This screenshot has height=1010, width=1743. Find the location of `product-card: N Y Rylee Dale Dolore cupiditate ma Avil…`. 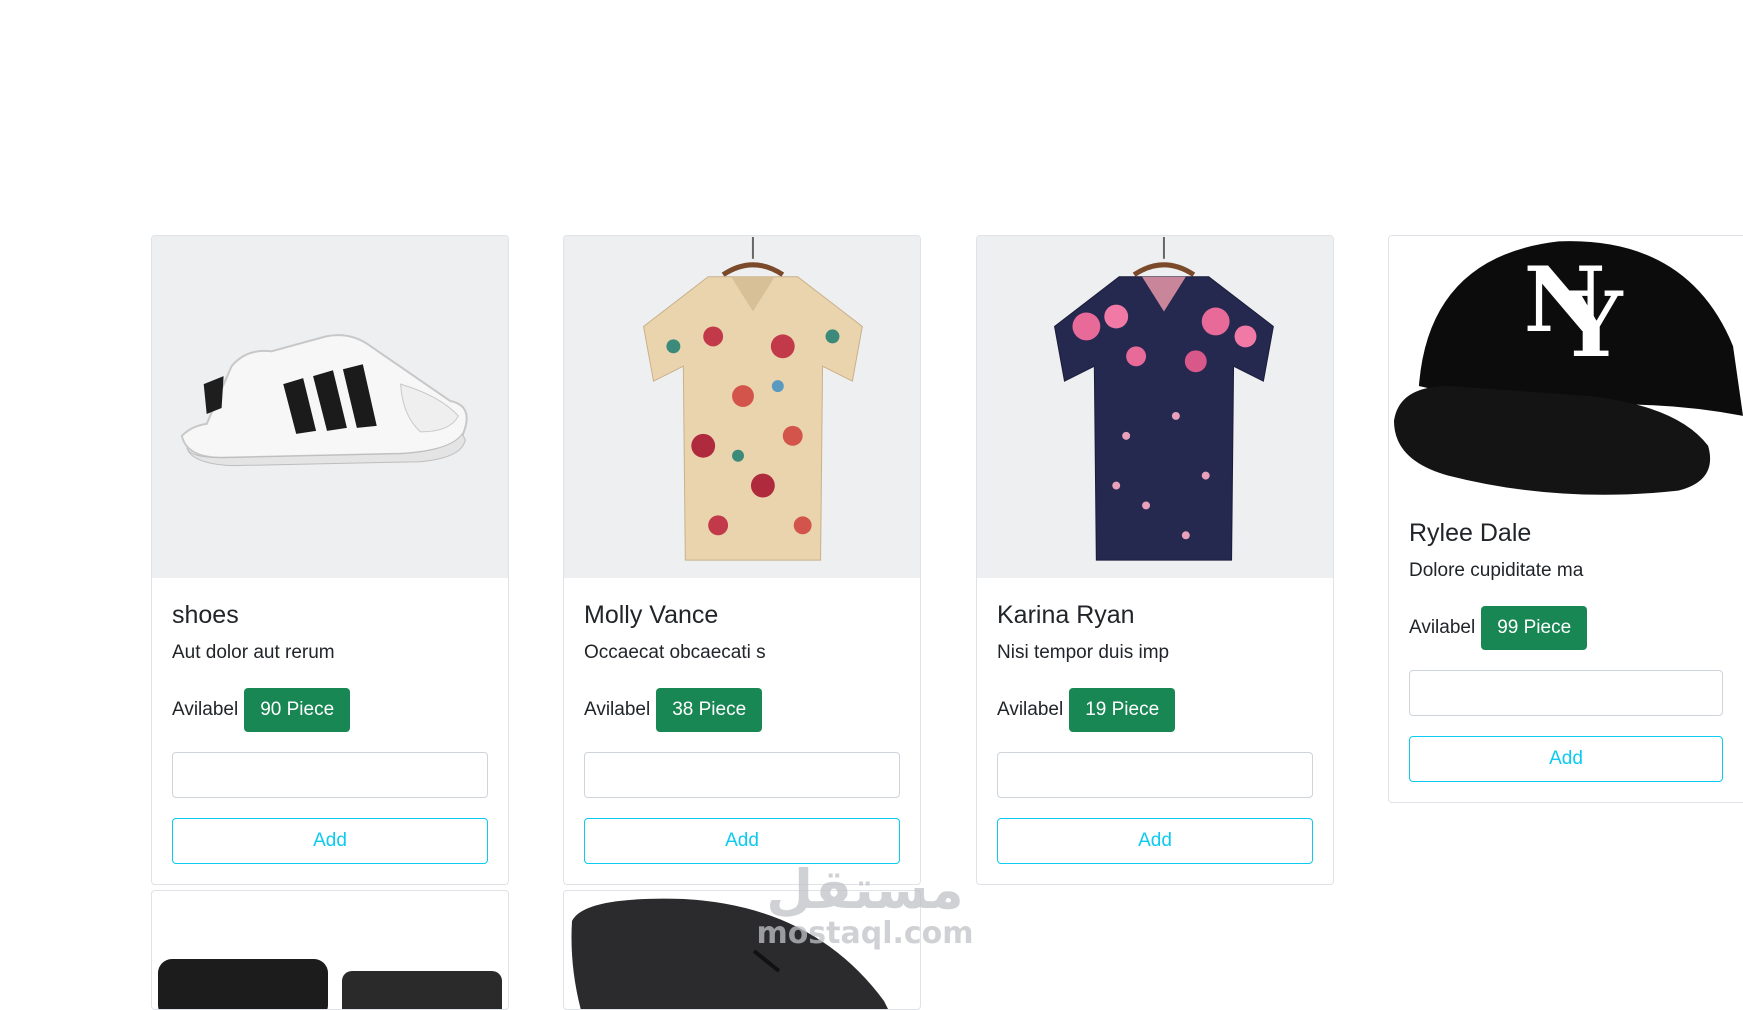

product-card: N Y Rylee Dale Dolore cupiditate ma Avil… is located at coordinates (1565, 519).